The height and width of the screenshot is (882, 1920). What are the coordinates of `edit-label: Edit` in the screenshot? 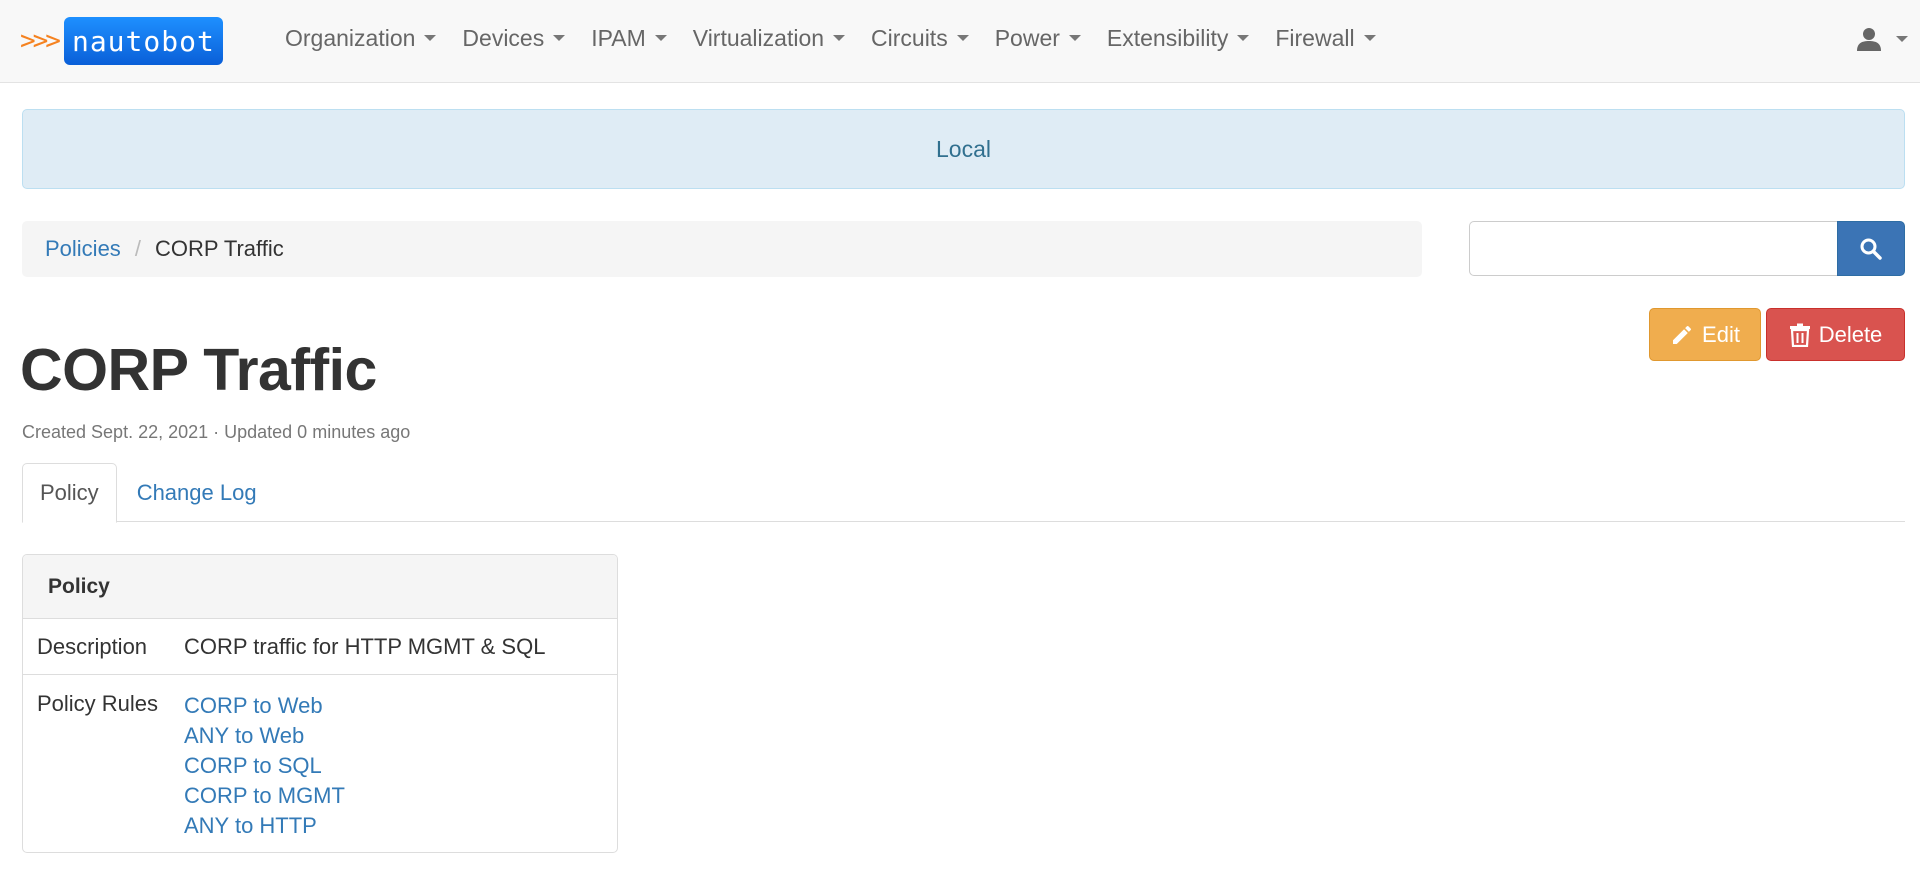 It's located at (1721, 334).